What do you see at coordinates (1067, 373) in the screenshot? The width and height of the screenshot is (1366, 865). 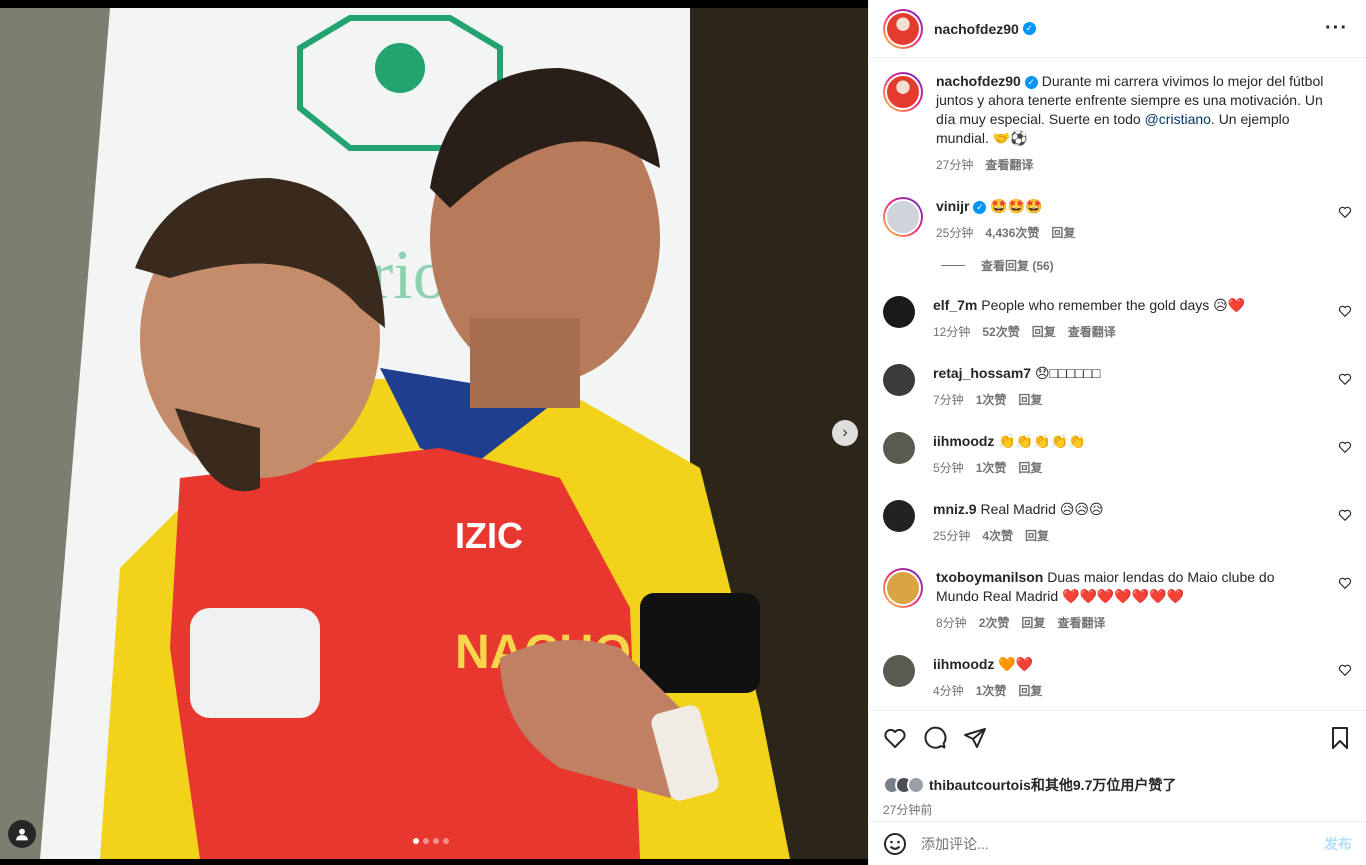 I see `comment-text: 😞□□□□□□` at bounding box center [1067, 373].